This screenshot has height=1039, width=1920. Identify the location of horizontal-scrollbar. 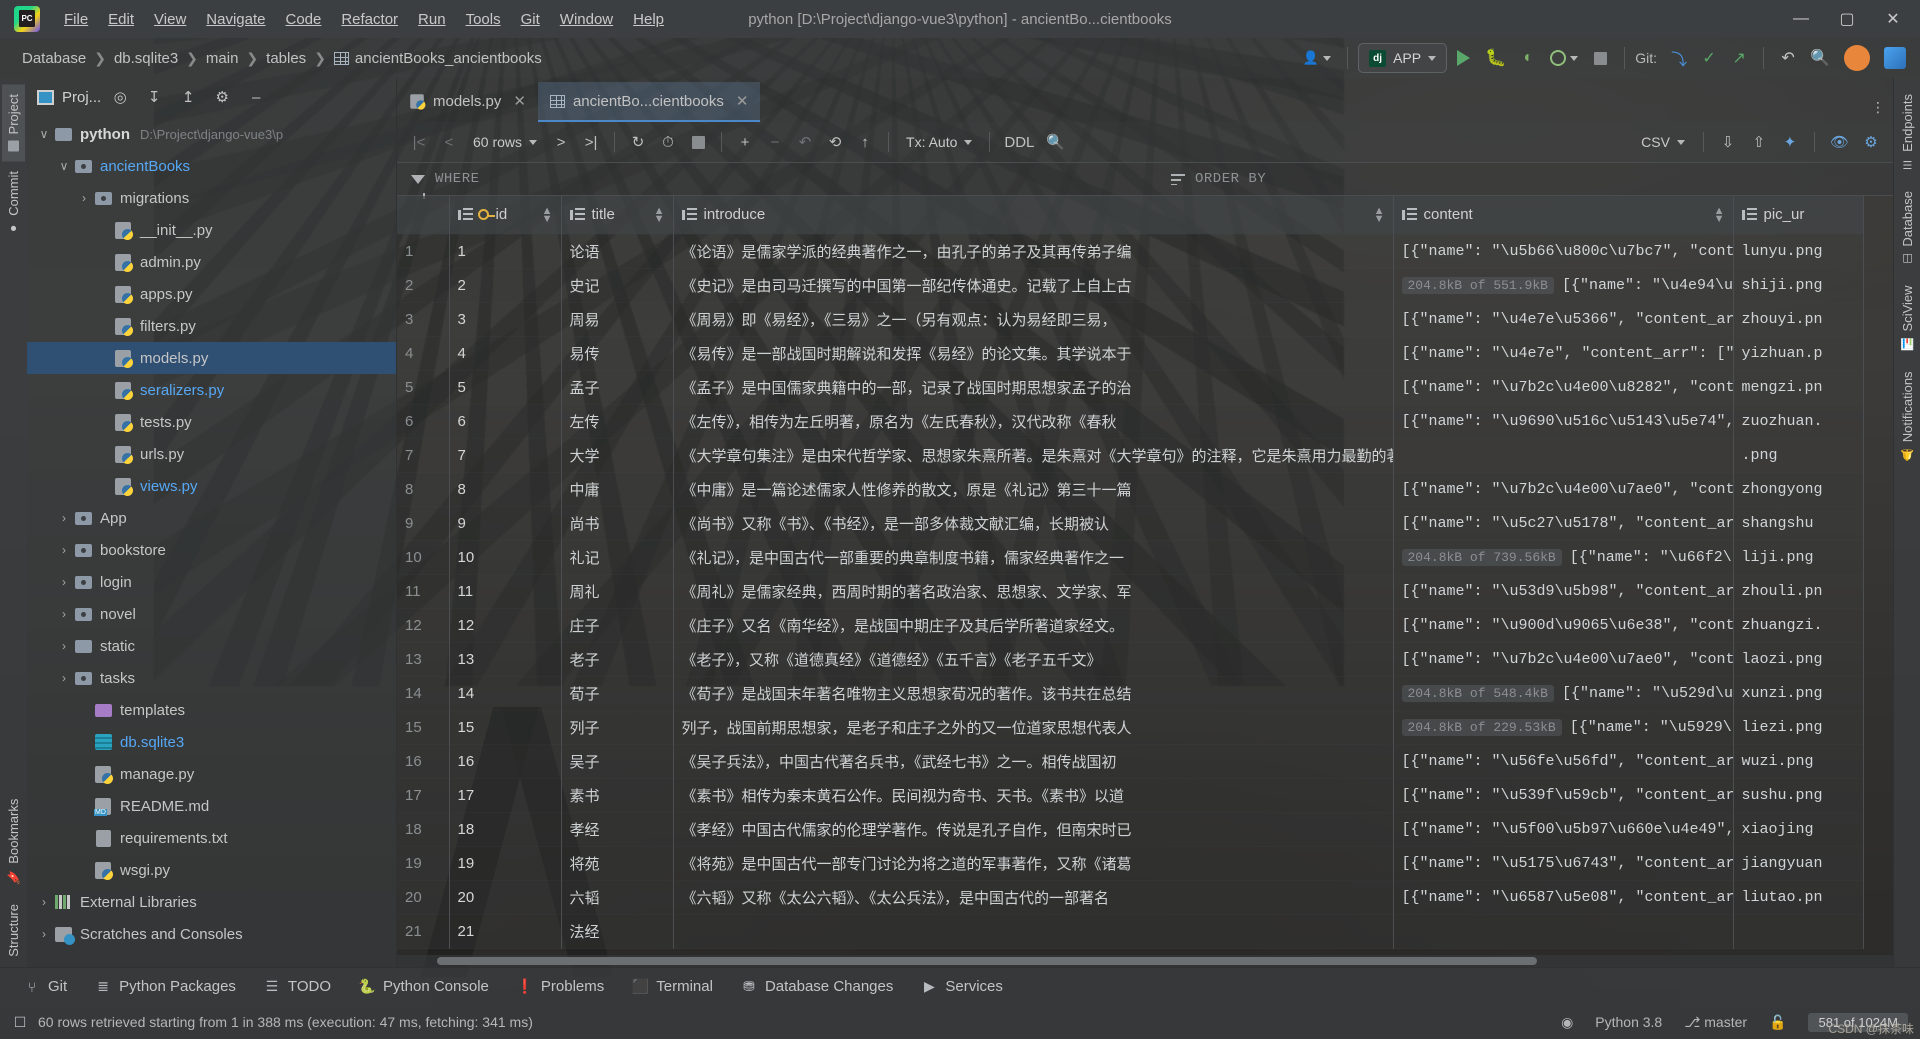
(1145, 961).